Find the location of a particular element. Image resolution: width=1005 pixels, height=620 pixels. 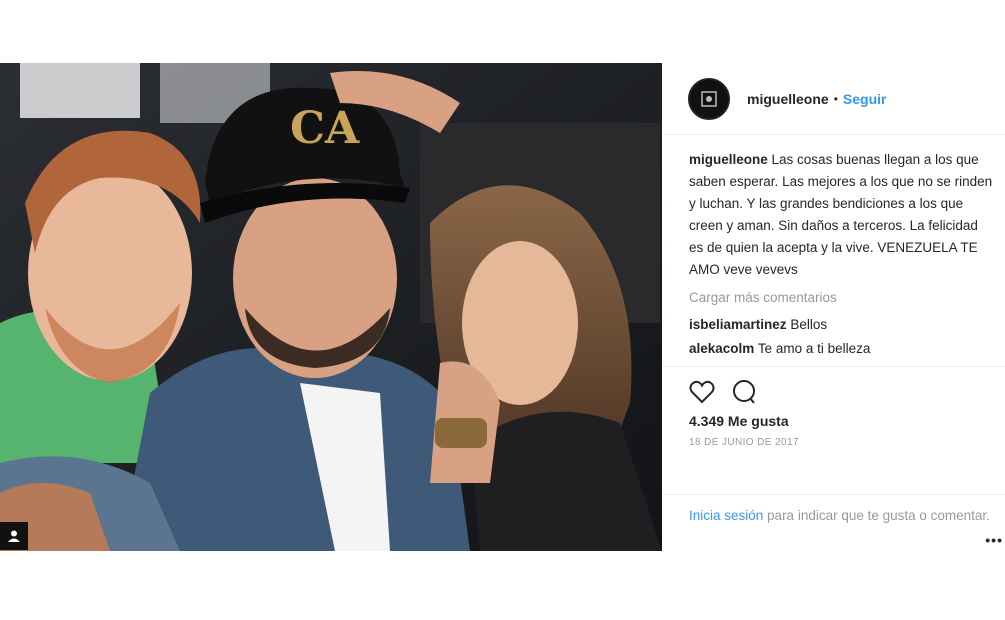

comment-text: Te amo a ti belleza is located at coordinates (814, 348).